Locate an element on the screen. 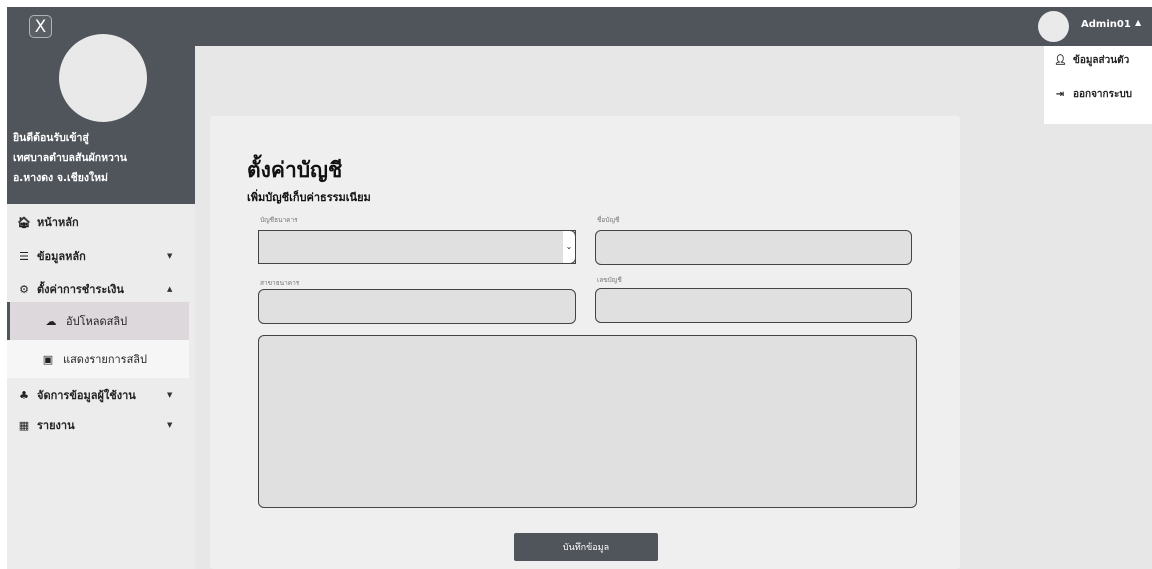 The width and height of the screenshot is (1152, 569). dropdown-item-label: ออกจากระบบ is located at coordinates (1103, 94).